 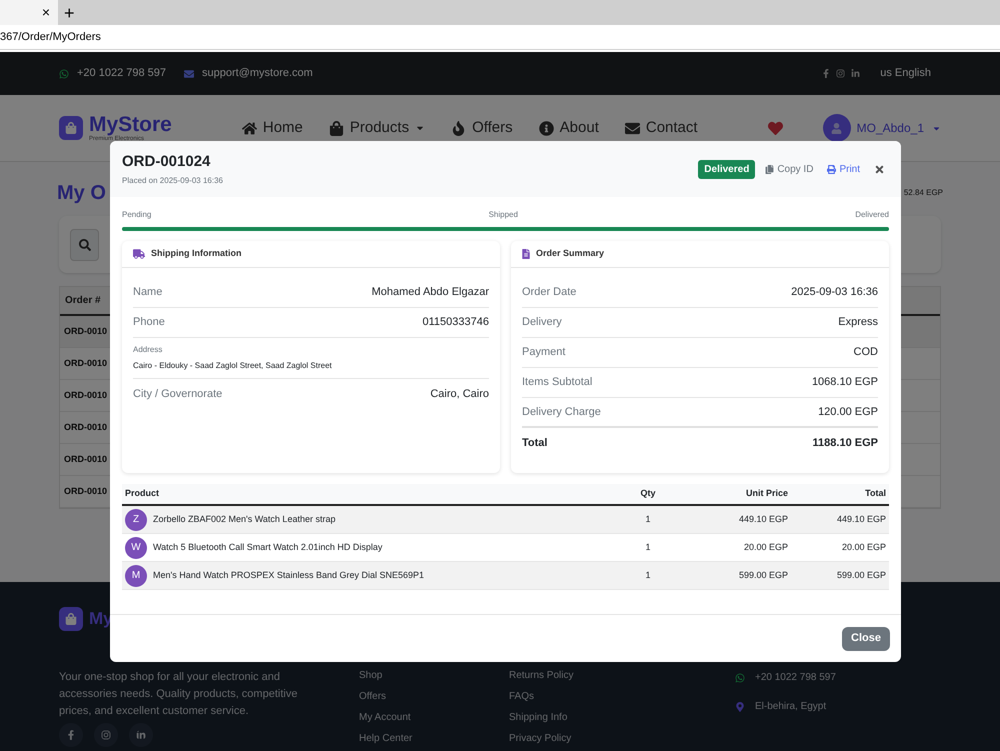 What do you see at coordinates (137, 215) in the screenshot?
I see `progress-step: Pending` at bounding box center [137, 215].